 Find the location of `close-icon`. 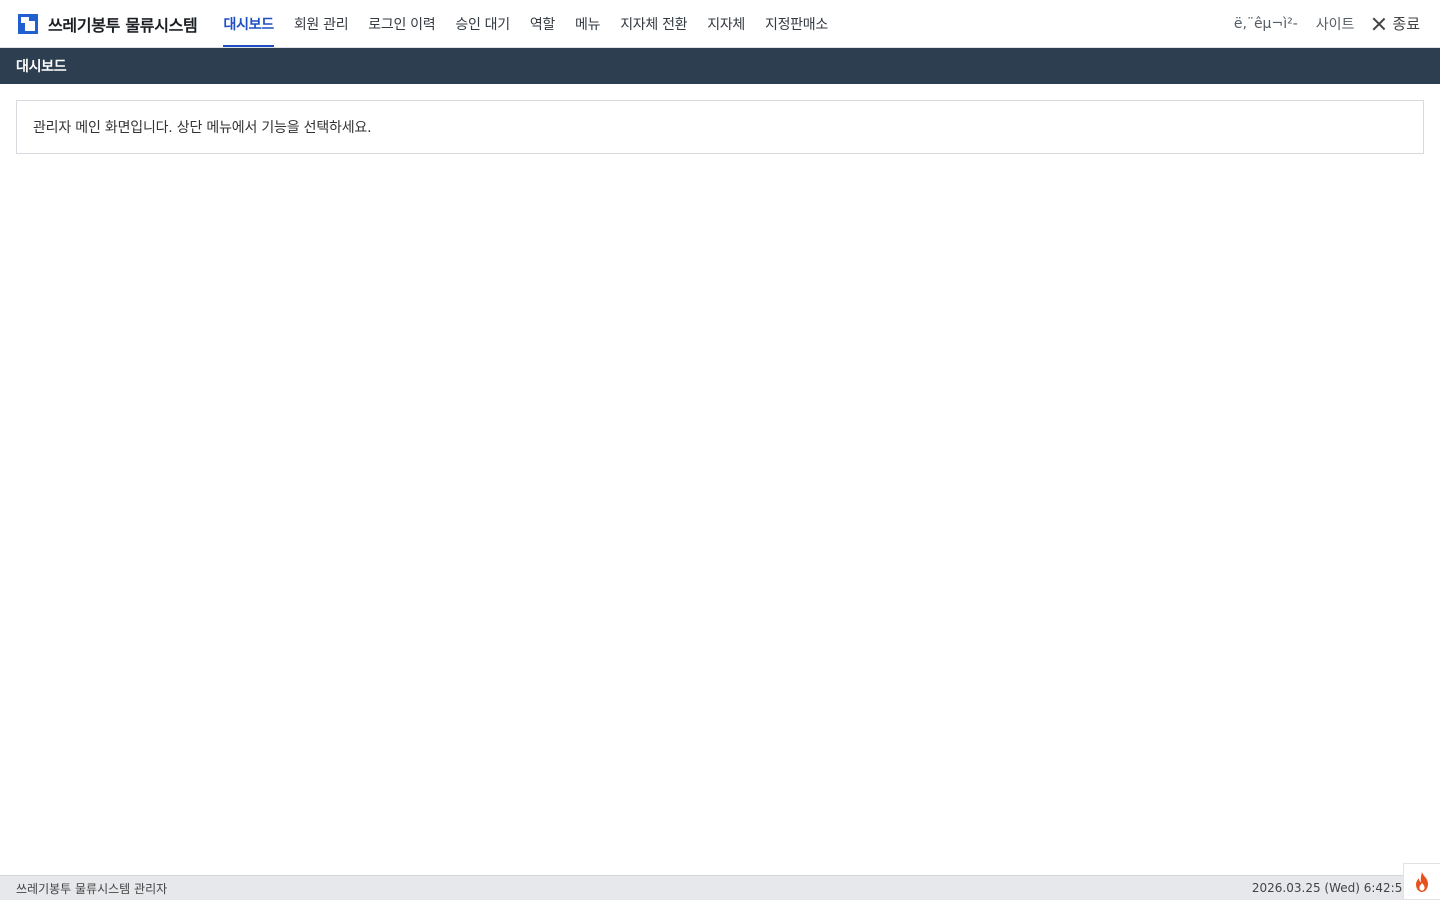

close-icon is located at coordinates (1379, 24).